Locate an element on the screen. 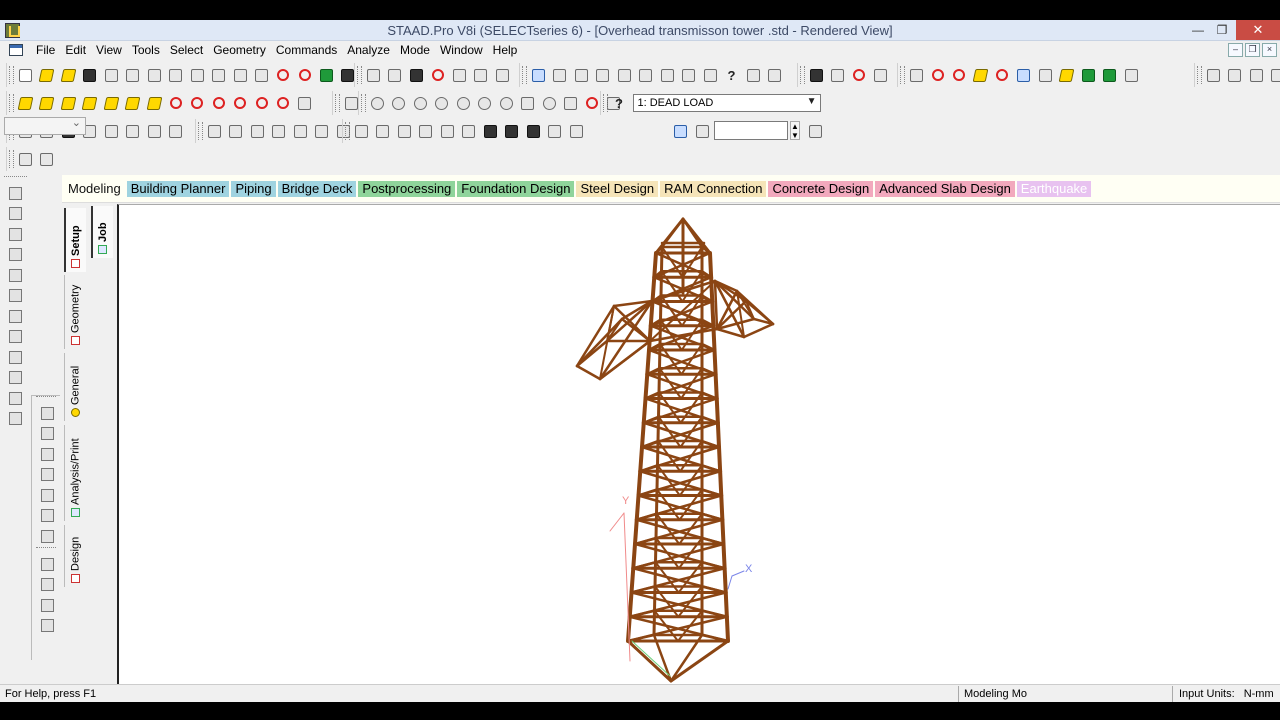  design-icon is located at coordinates (1110, 75).